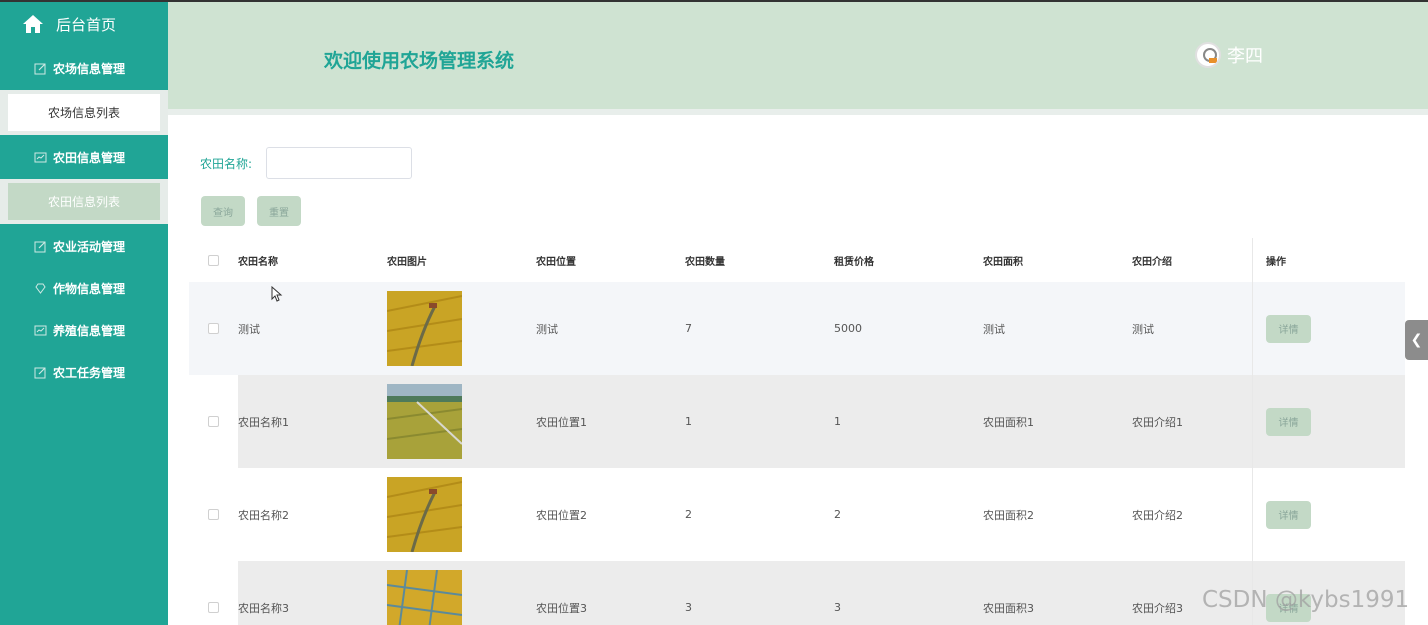 The height and width of the screenshot is (625, 1428). I want to click on cell-price: 1, so click(837, 421).